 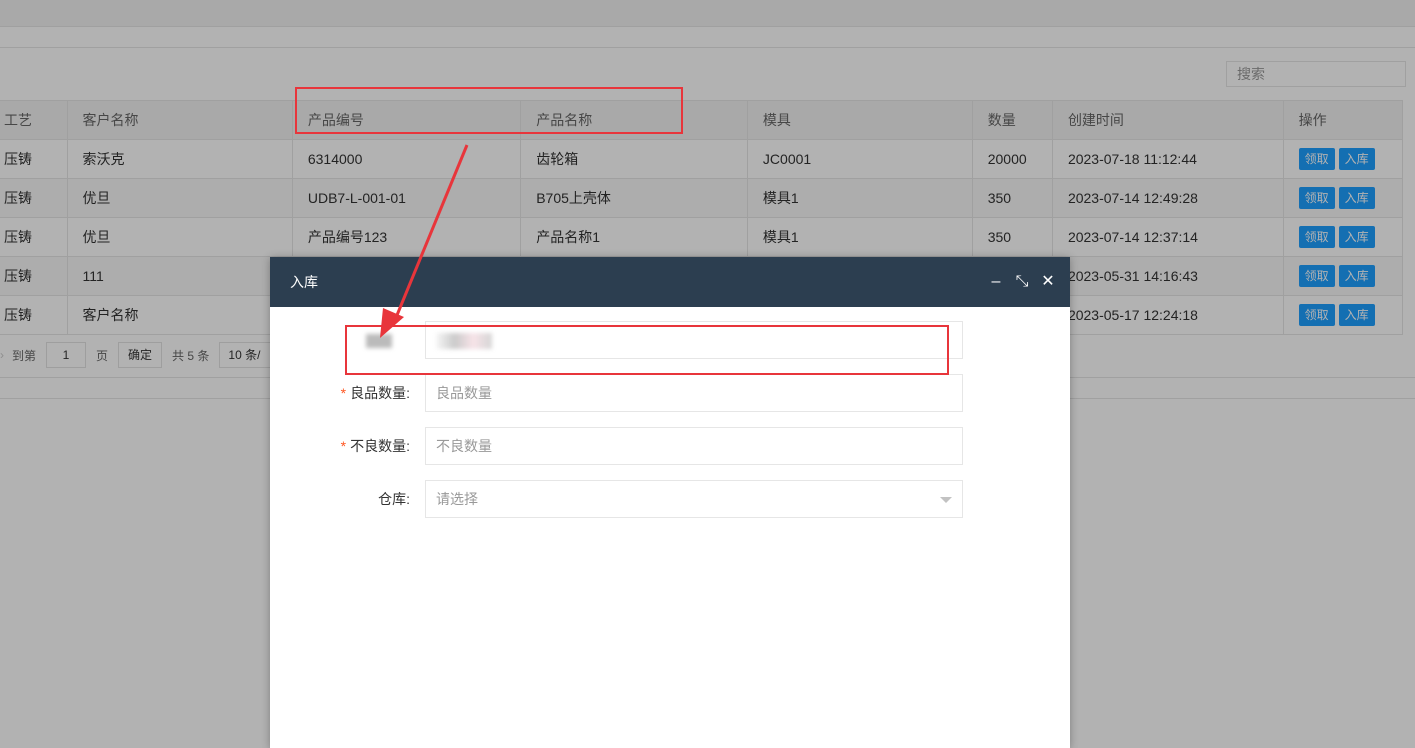 What do you see at coordinates (694, 499) in the screenshot?
I see `warehouse-select: 请选择` at bounding box center [694, 499].